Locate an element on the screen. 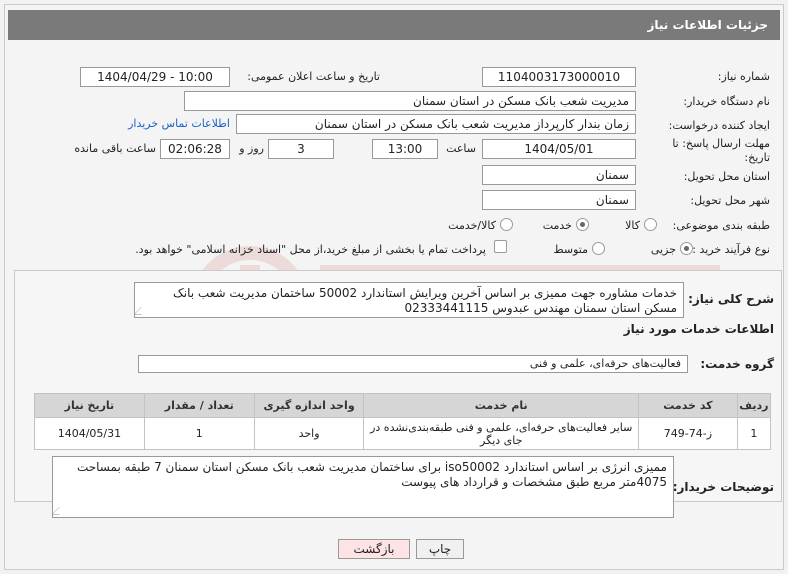 The image size is (788, 574). col-service-code: کد خدمت is located at coordinates (688, 405).